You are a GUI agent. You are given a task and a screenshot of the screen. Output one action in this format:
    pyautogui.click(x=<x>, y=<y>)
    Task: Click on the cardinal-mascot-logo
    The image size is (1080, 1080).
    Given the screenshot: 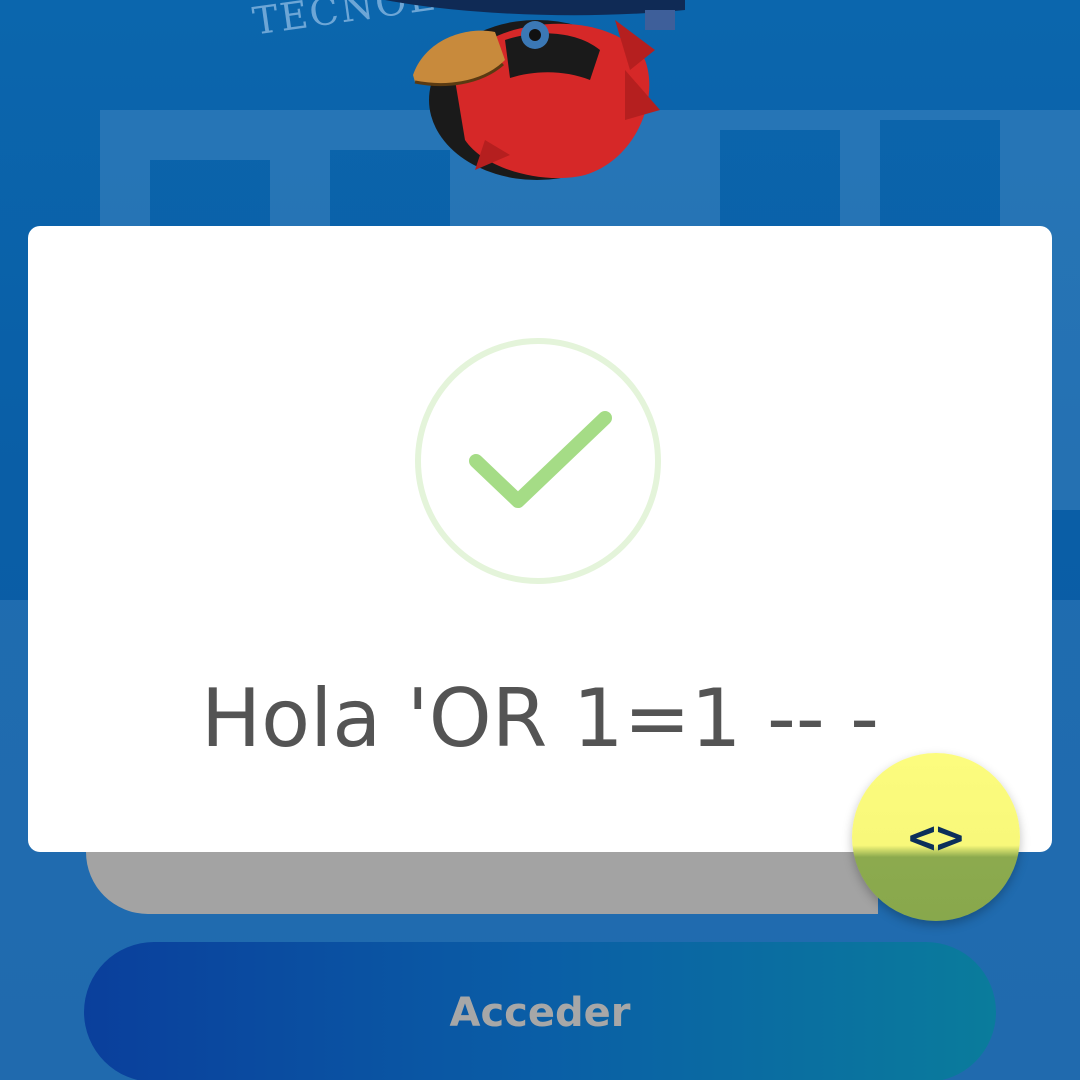 What is the action you would take?
    pyautogui.click(x=535, y=90)
    